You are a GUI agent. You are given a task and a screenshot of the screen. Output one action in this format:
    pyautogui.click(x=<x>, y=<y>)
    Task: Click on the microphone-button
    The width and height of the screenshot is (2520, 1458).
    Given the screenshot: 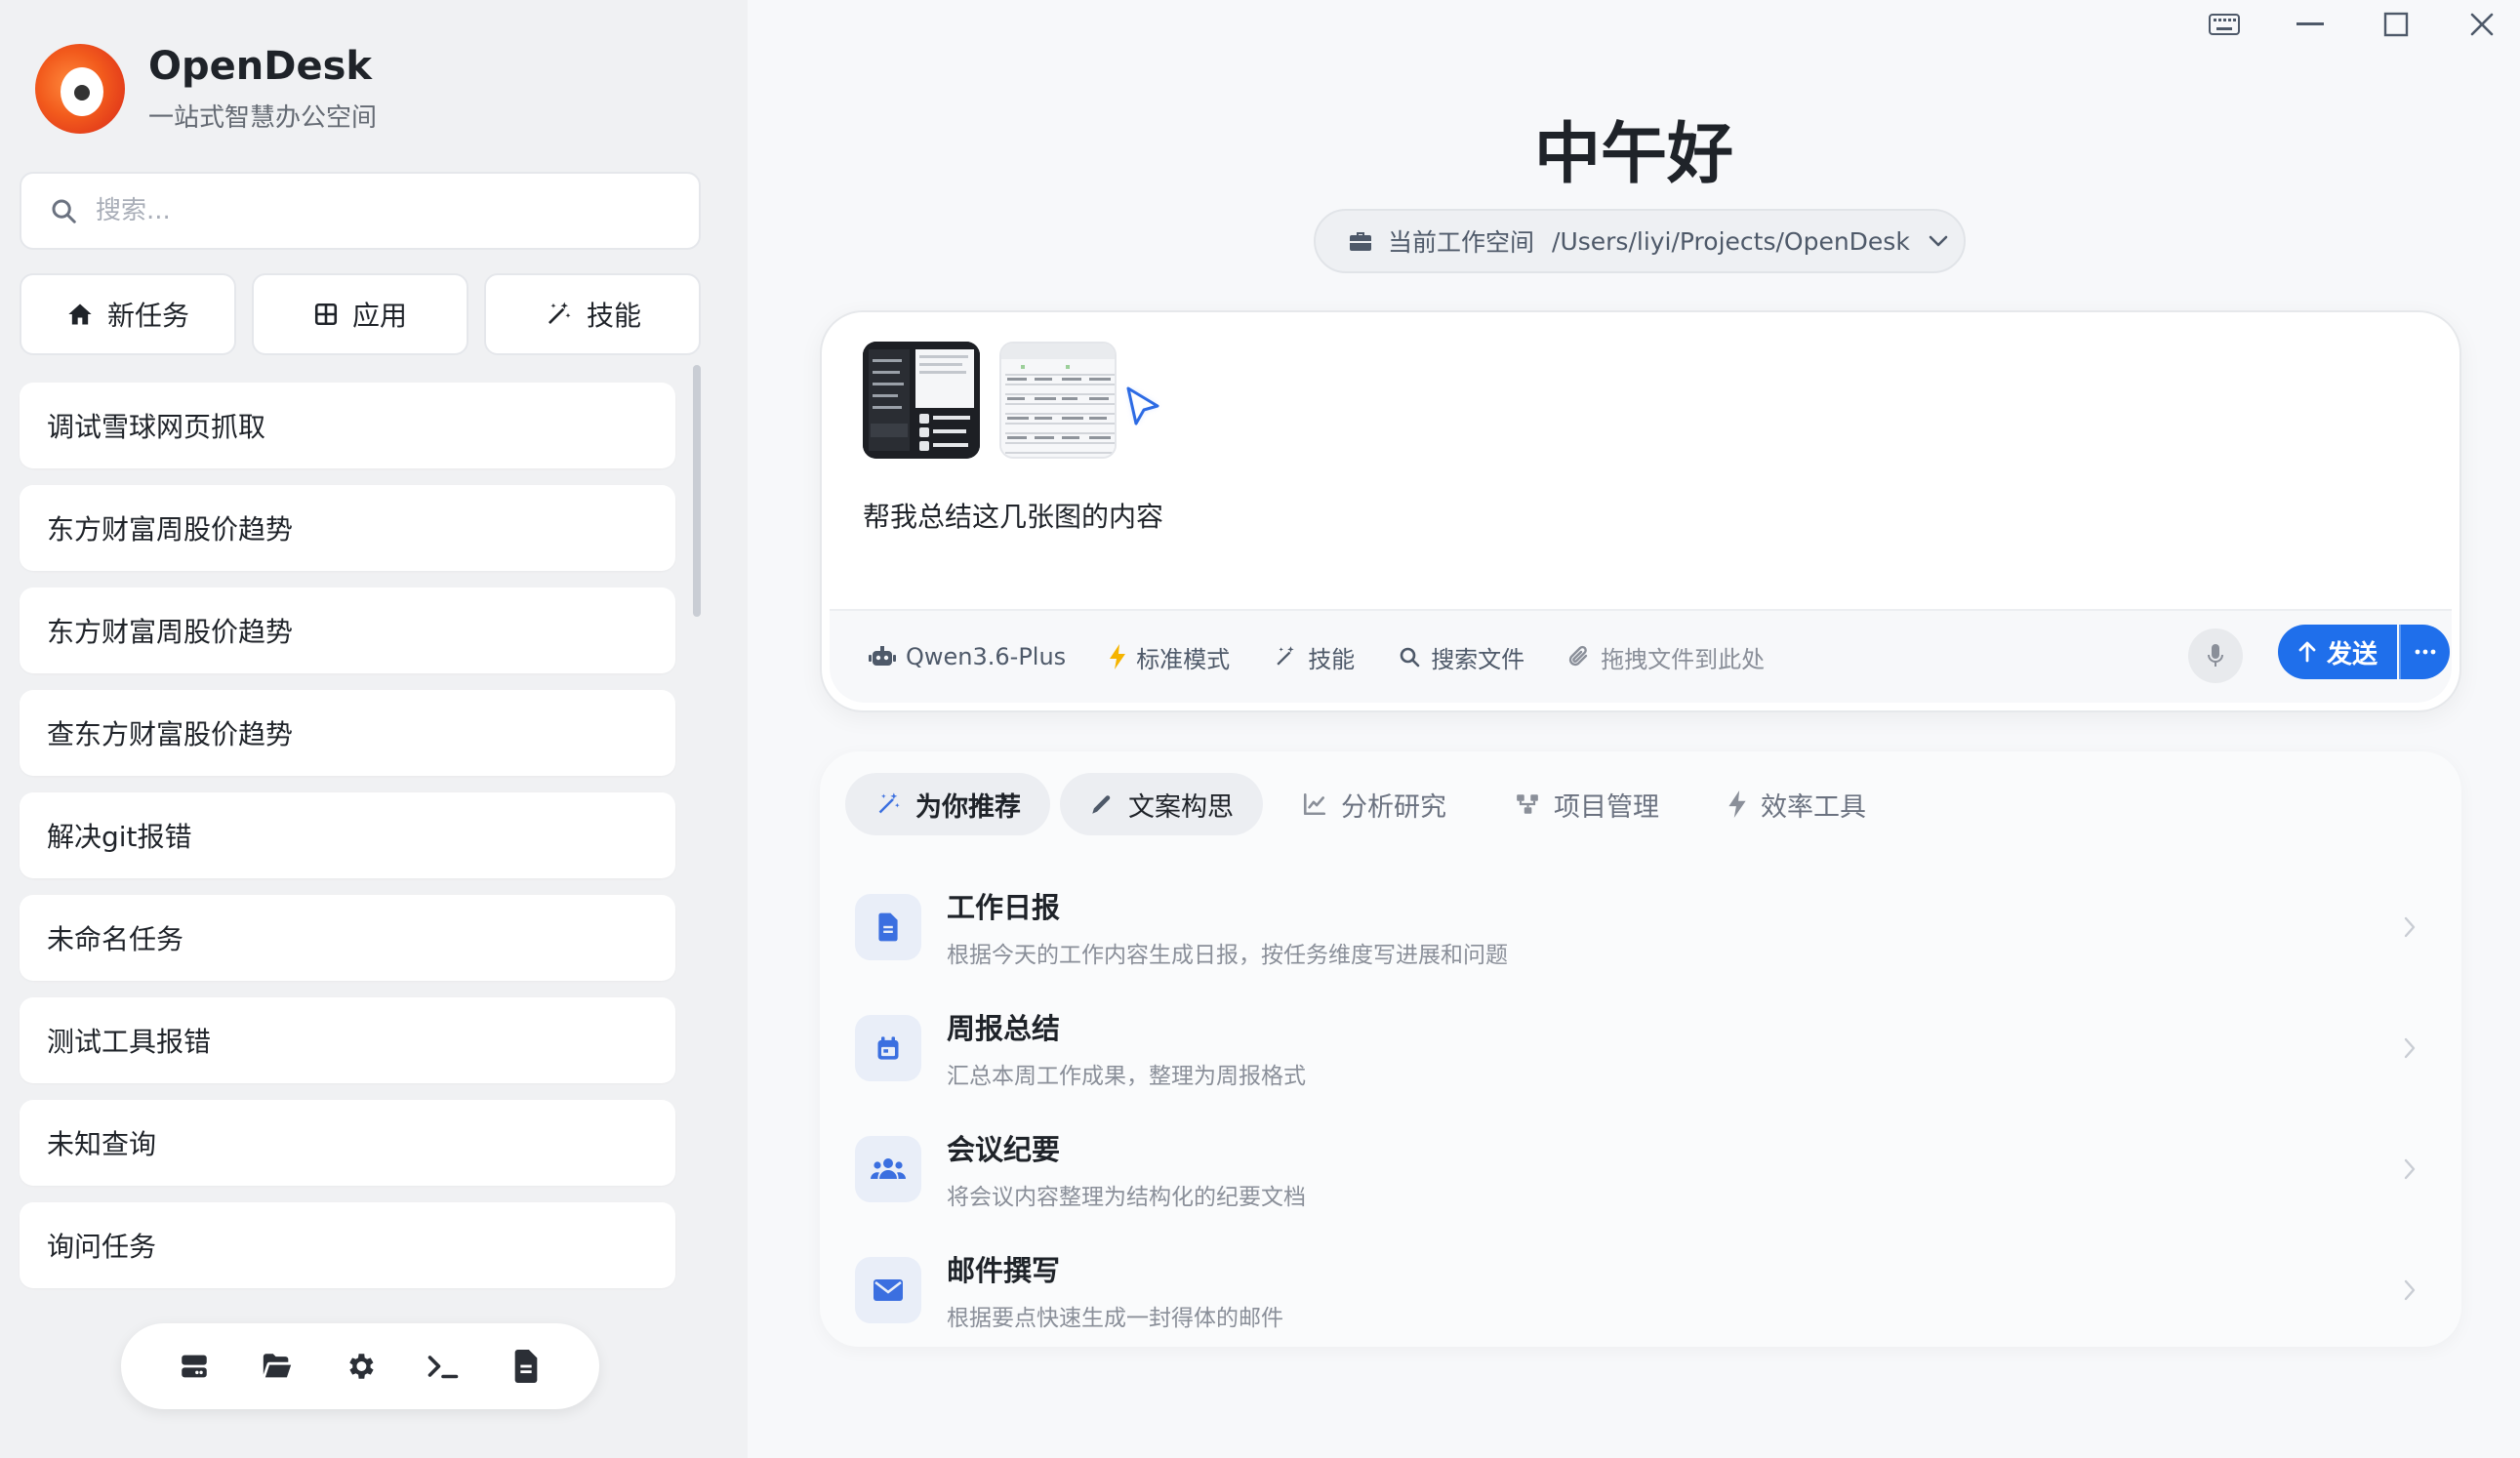 What is the action you would take?
    pyautogui.click(x=2215, y=655)
    